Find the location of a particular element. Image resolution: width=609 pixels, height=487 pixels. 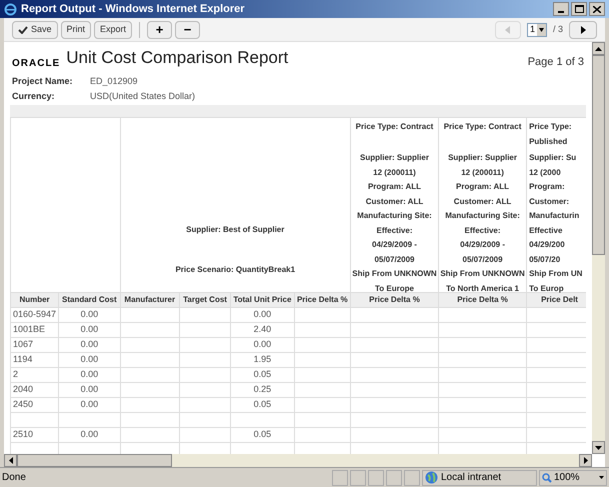

horizontal-scrollbar is located at coordinates (298, 460).